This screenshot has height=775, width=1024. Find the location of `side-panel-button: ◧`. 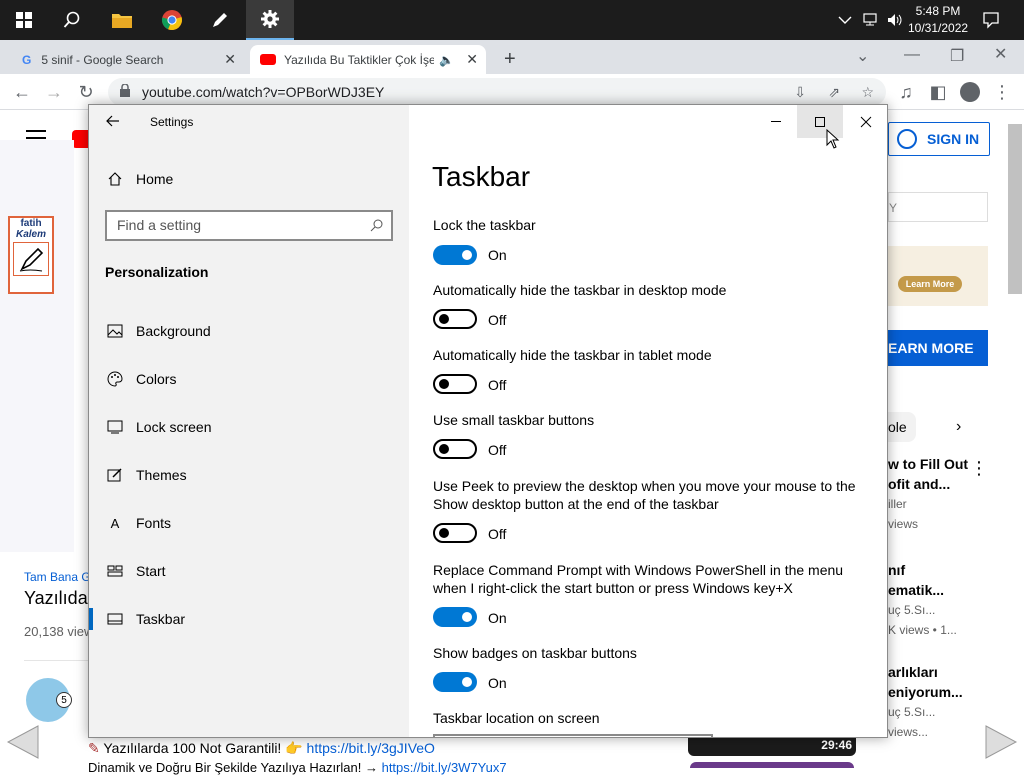

side-panel-button: ◧ is located at coordinates (938, 92).